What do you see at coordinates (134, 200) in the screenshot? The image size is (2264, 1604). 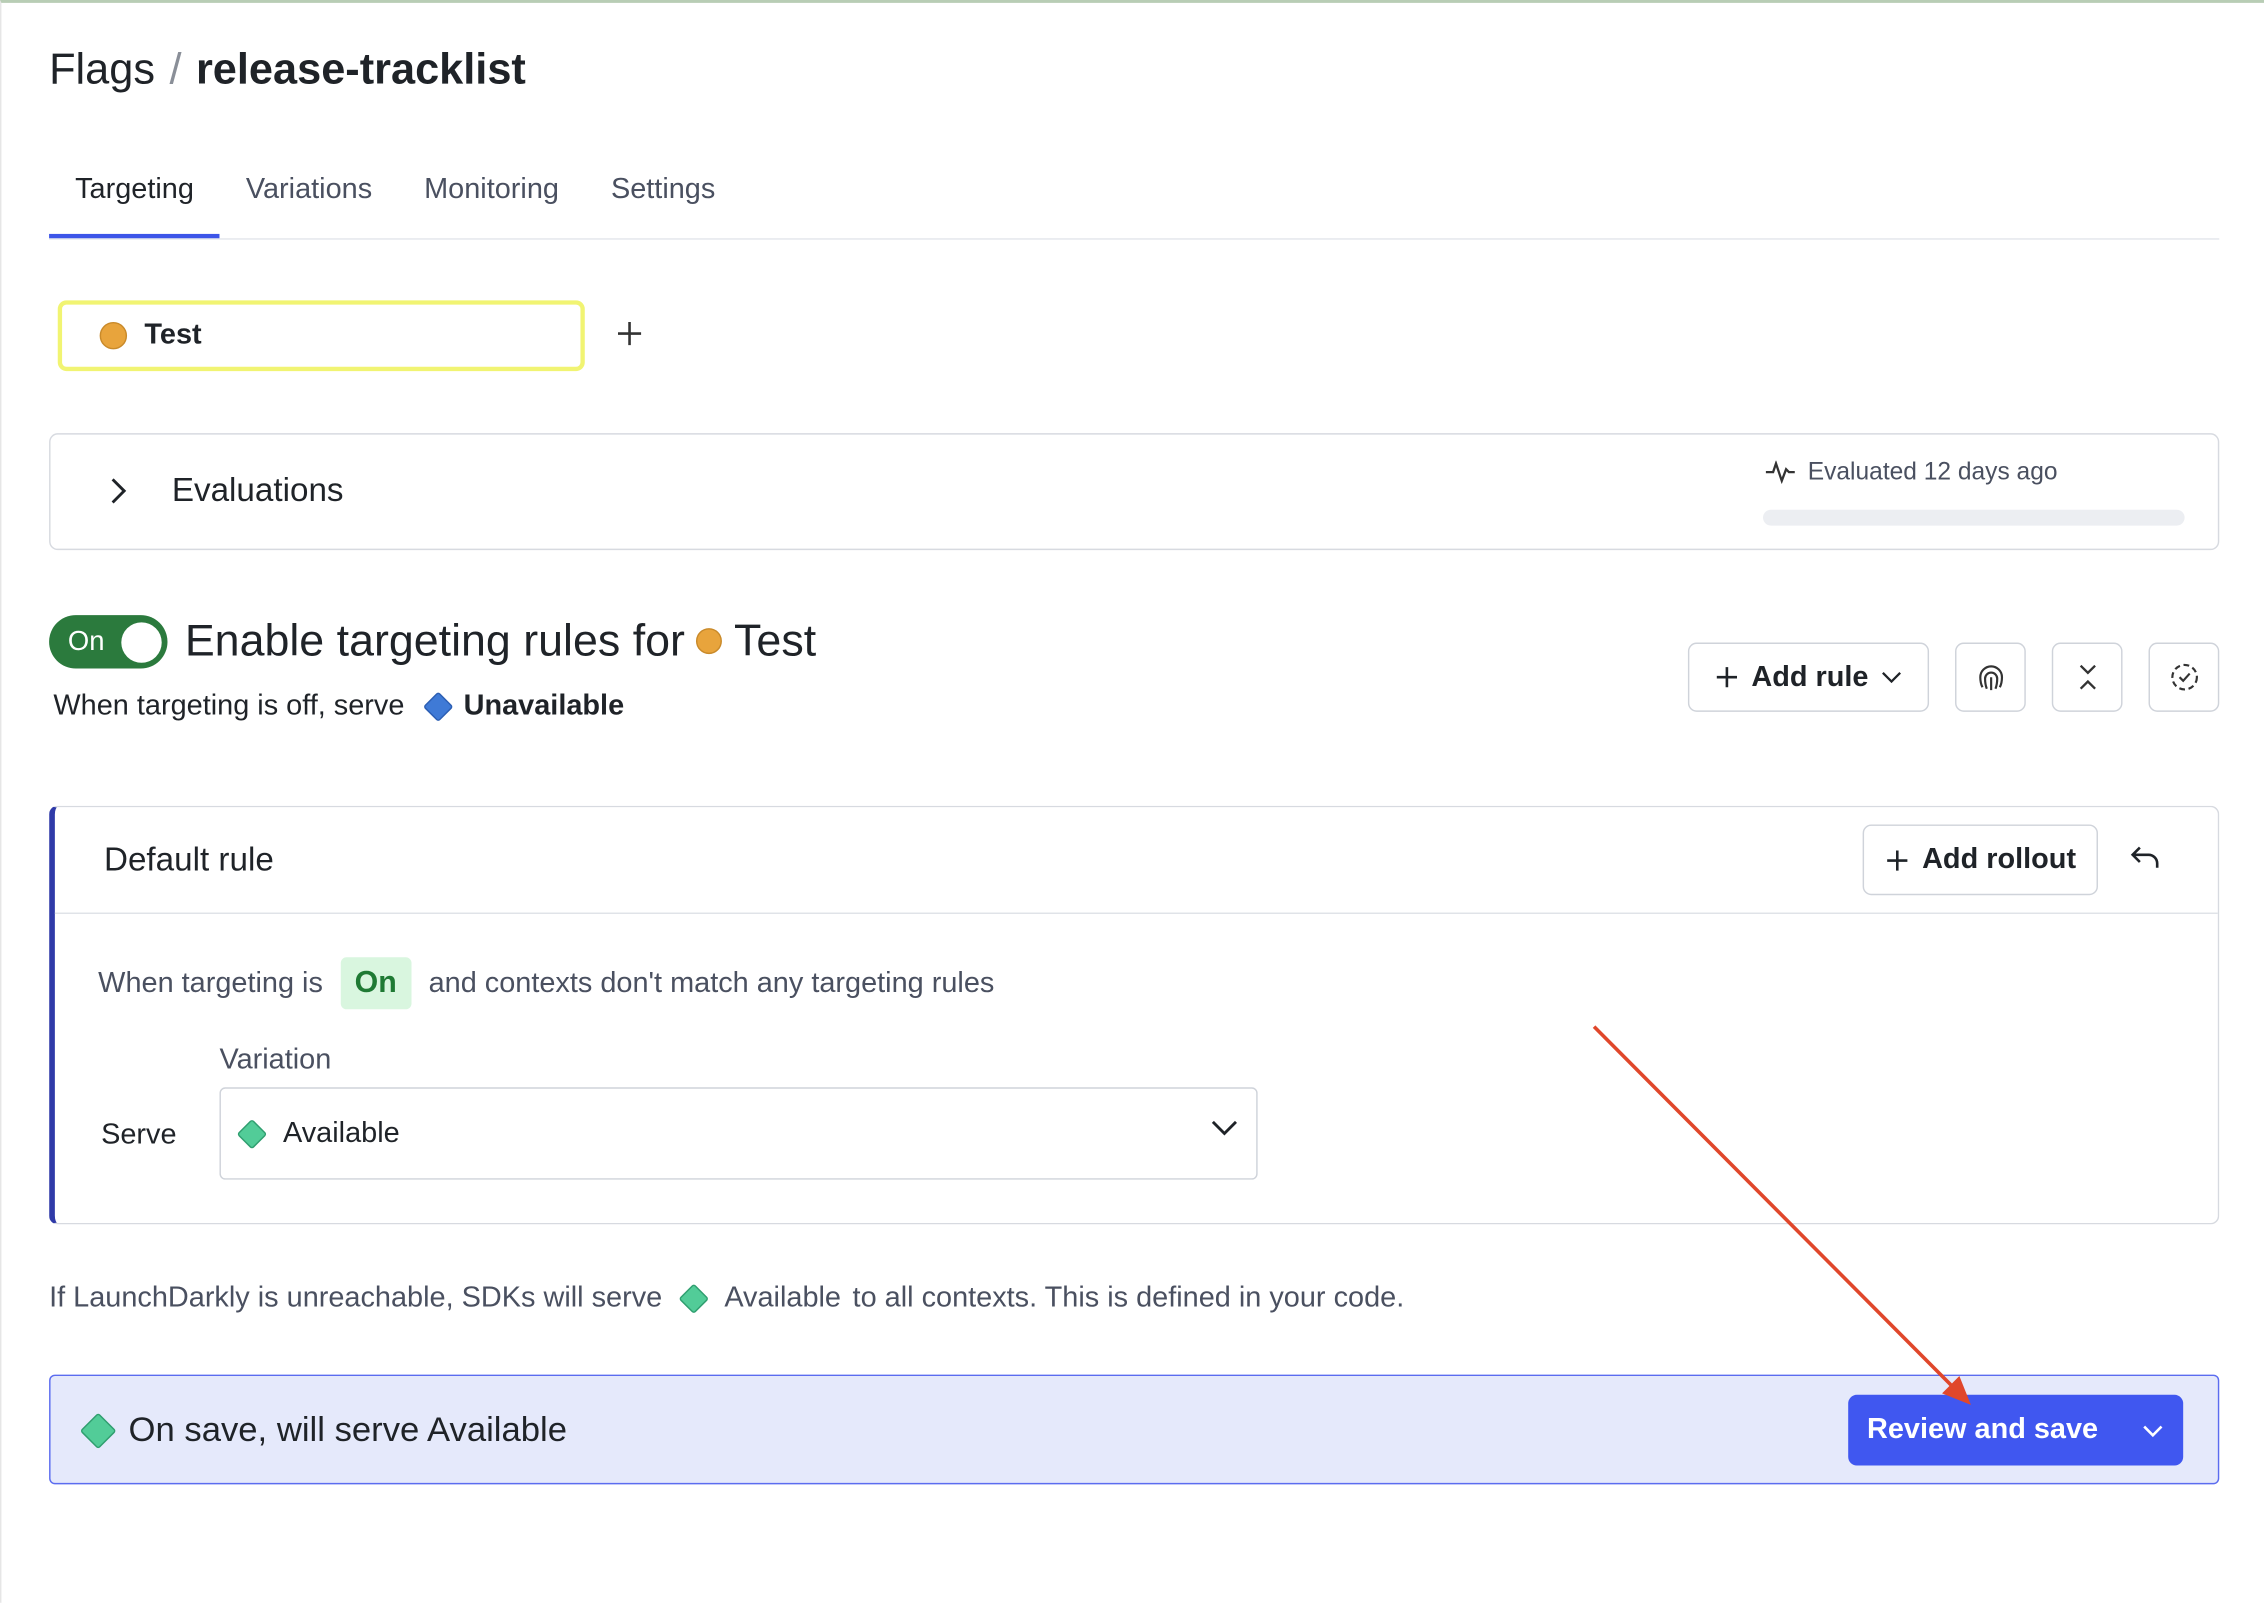 I see `tab-targeting: Targeting` at bounding box center [134, 200].